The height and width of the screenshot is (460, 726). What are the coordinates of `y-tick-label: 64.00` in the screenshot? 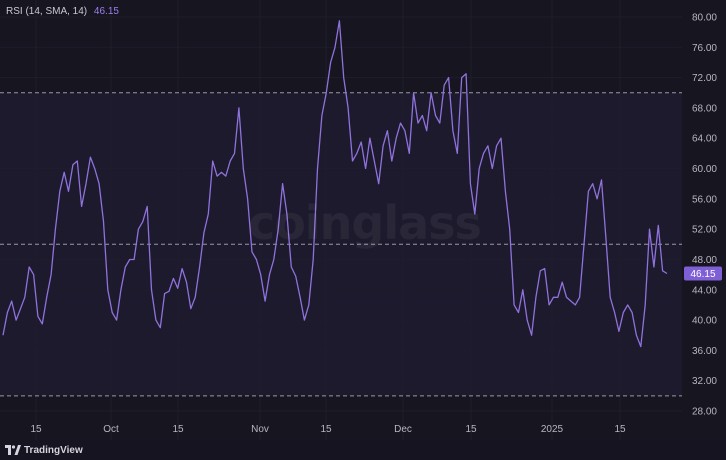 It's located at (704, 139).